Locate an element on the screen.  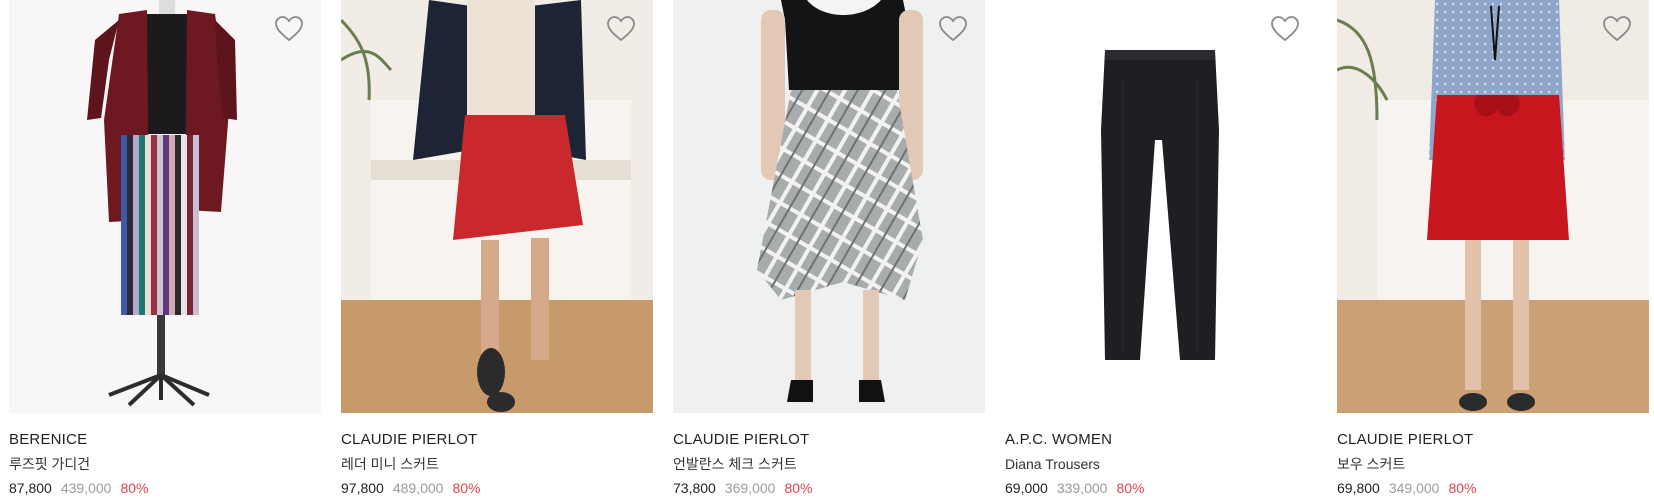
product-name: 레더 미니 스커트 is located at coordinates (497, 464).